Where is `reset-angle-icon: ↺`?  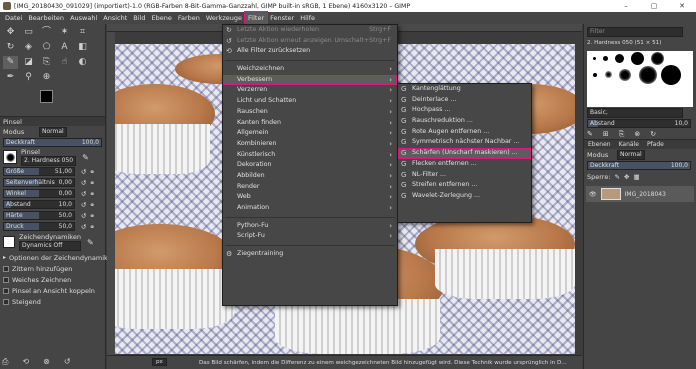 reset-angle-icon: ↺ is located at coordinates (83, 194).